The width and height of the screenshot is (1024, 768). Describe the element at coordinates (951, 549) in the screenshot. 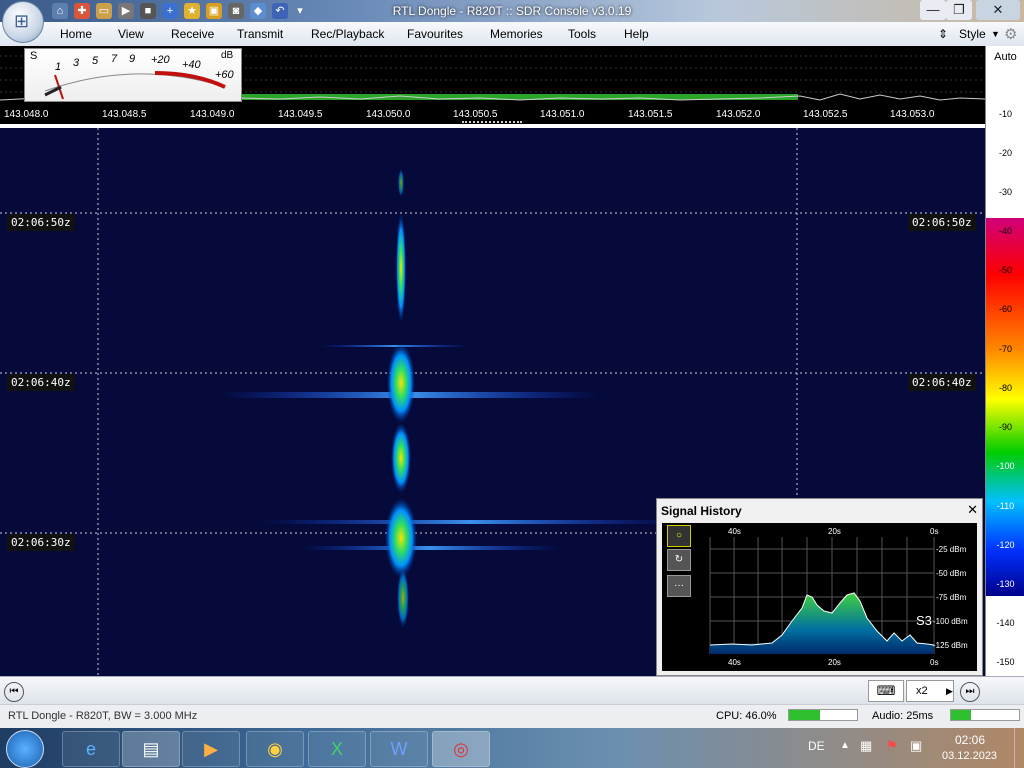

I see `dbm-label: -25 dBm` at that location.